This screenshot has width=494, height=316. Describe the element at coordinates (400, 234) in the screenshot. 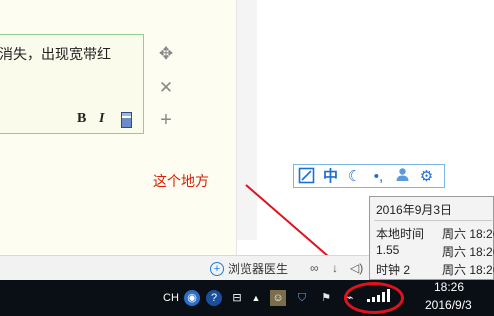

I see `clock-label: 本地时间` at that location.